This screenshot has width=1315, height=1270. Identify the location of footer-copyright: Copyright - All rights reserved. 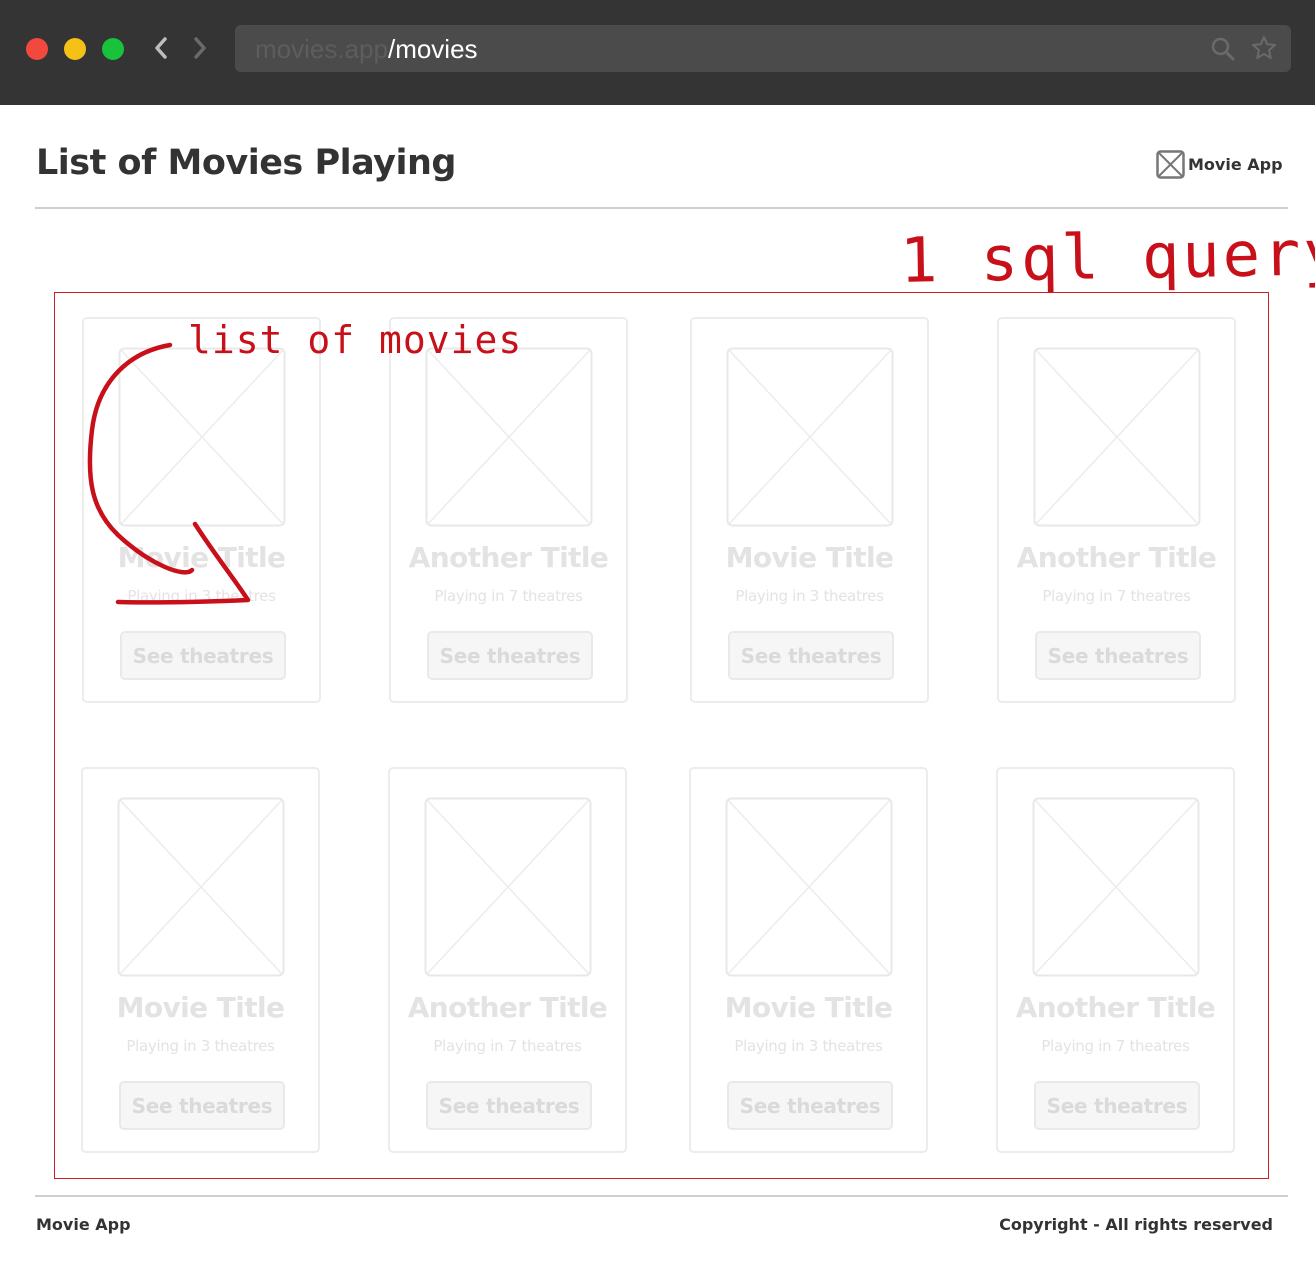
(1136, 1224).